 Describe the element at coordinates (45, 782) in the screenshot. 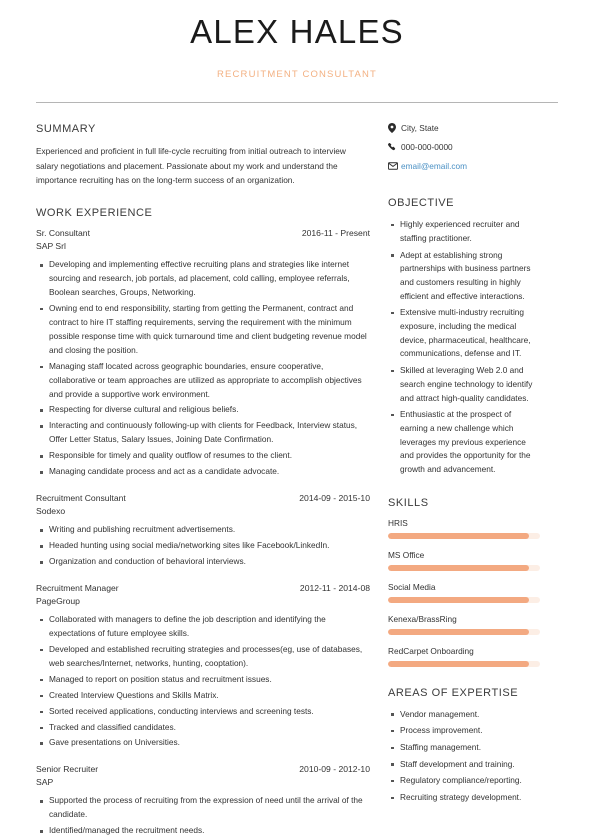

I see `job-company: SAP` at that location.